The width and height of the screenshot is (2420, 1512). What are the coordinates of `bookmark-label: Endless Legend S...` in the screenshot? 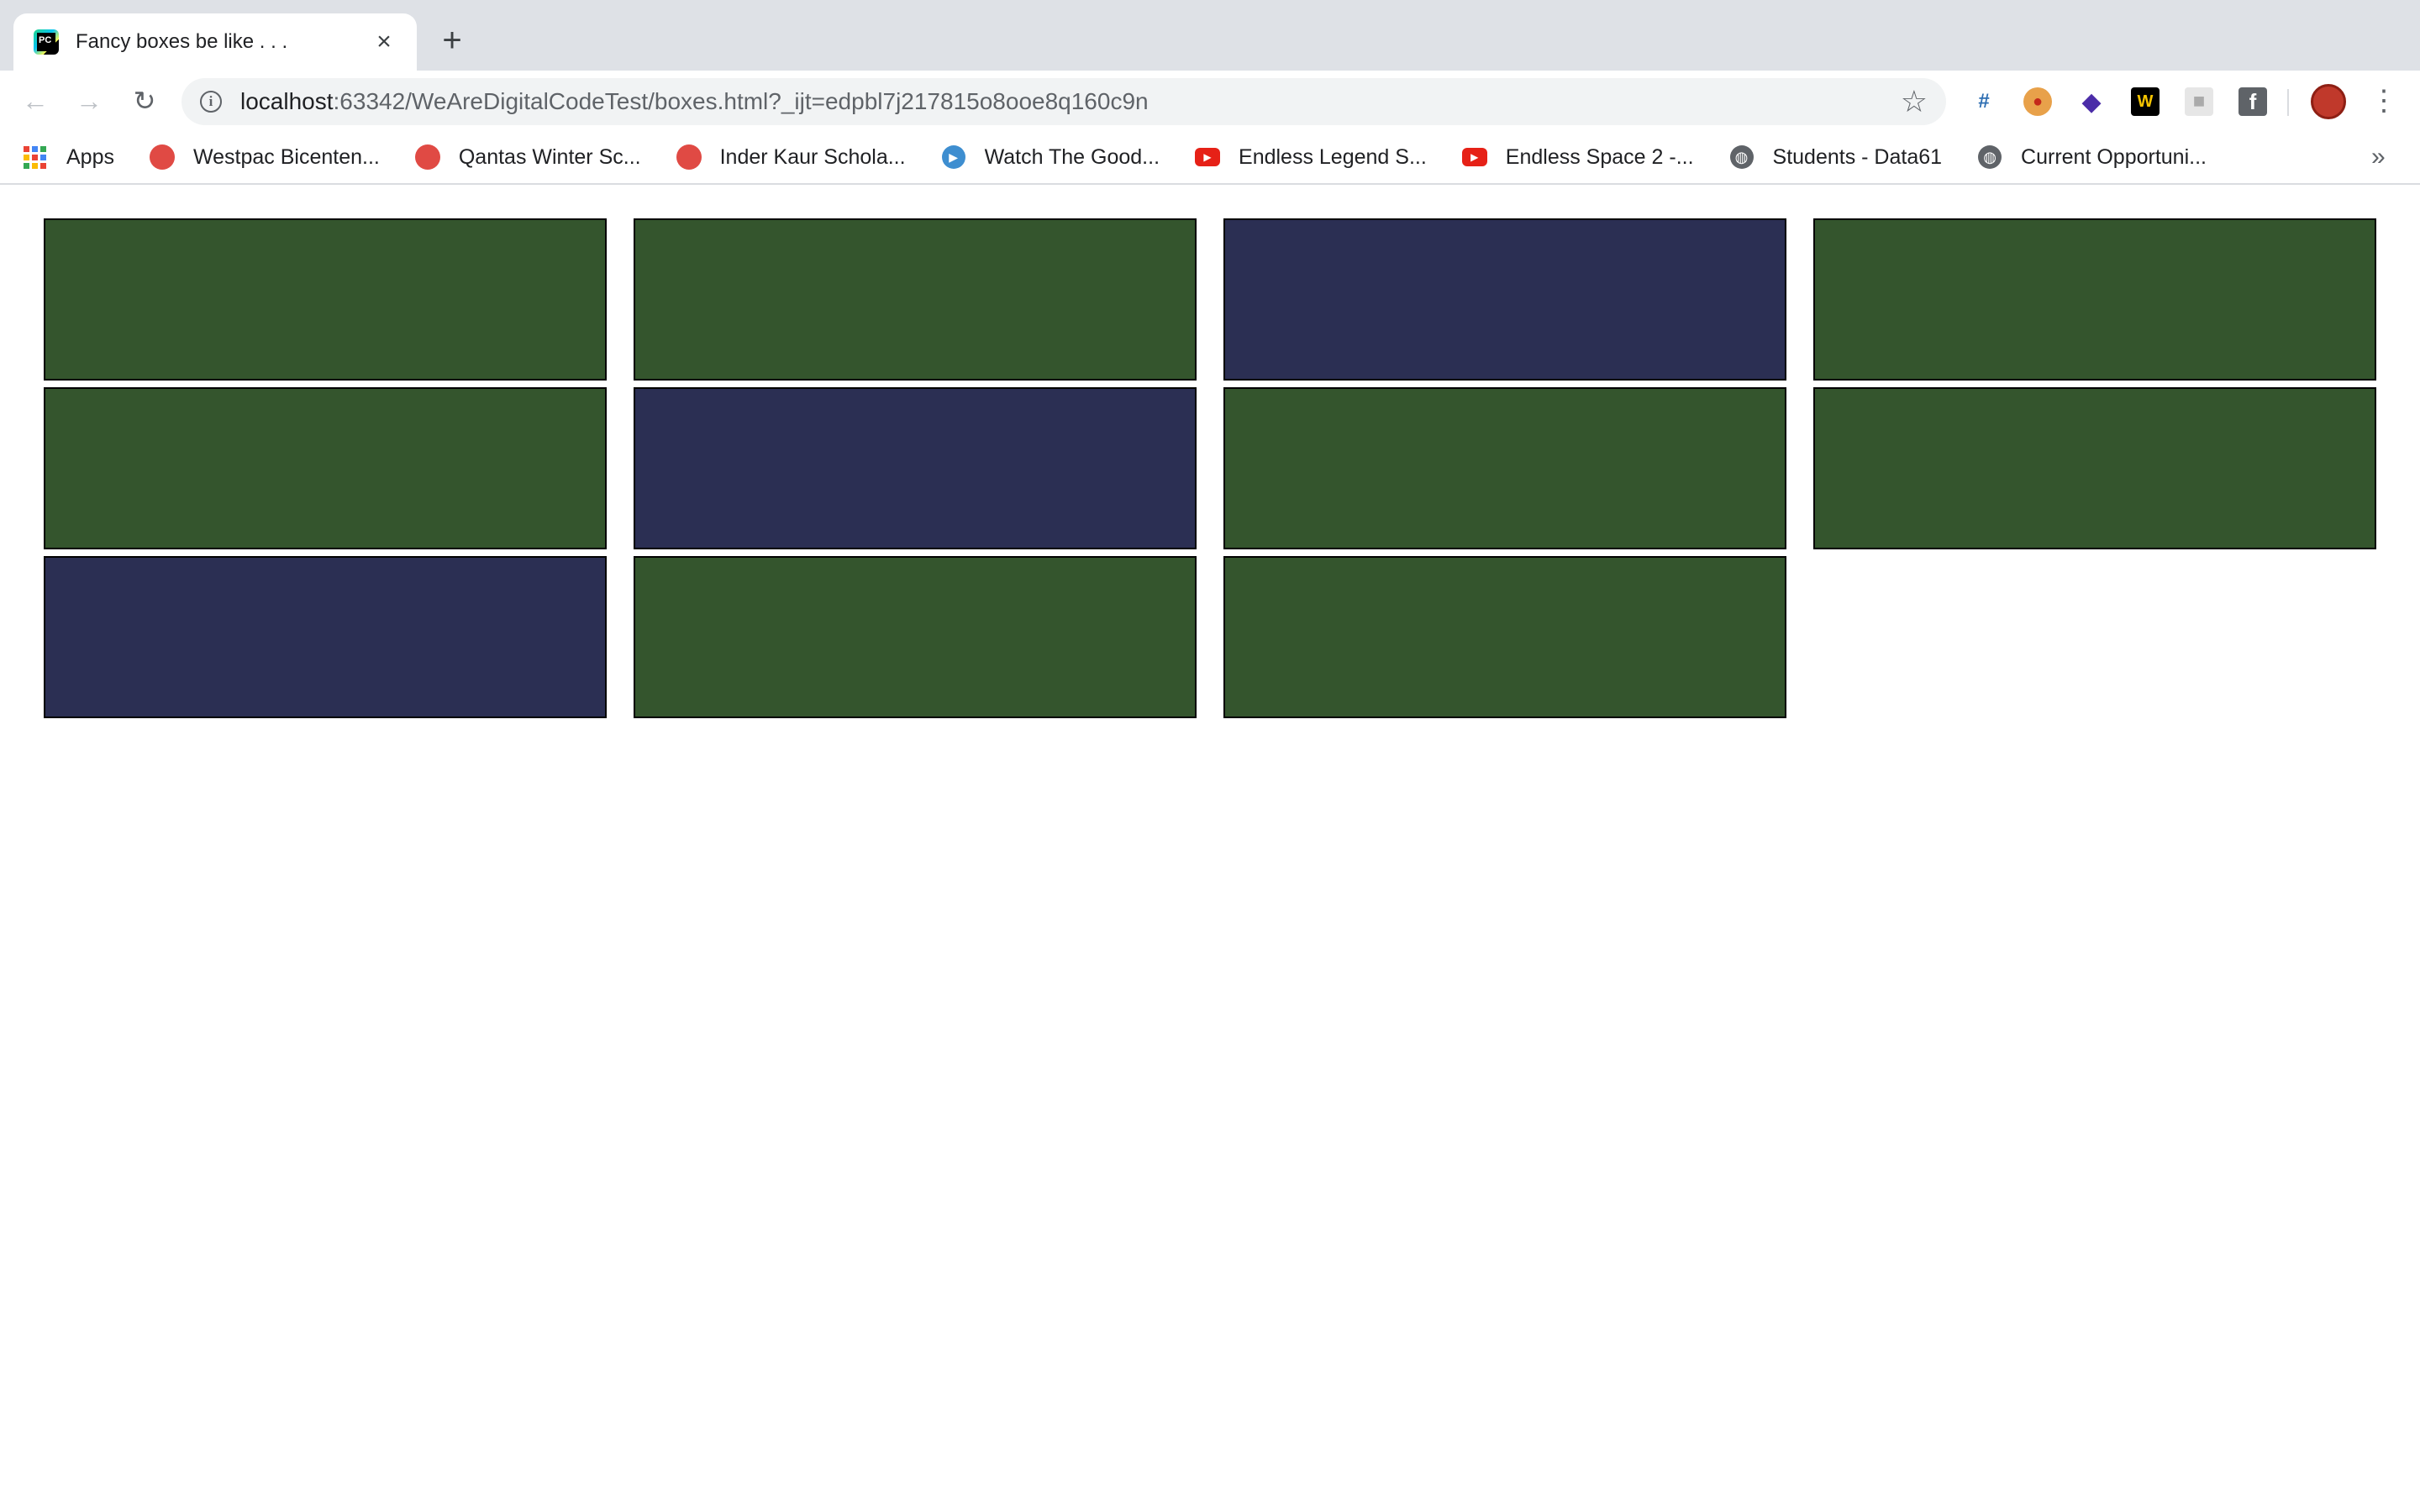 It's located at (1333, 156).